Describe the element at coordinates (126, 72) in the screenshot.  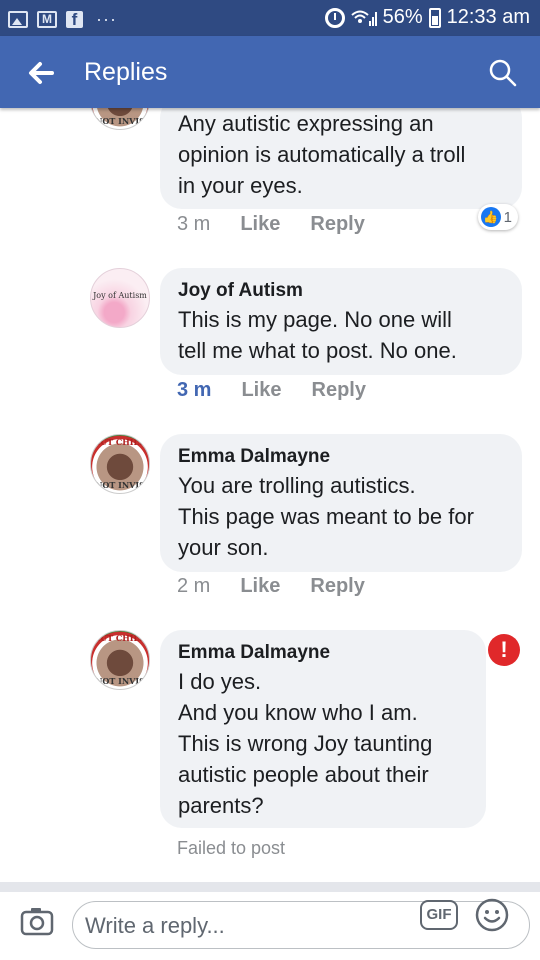
I see `page-title: Replies` at that location.